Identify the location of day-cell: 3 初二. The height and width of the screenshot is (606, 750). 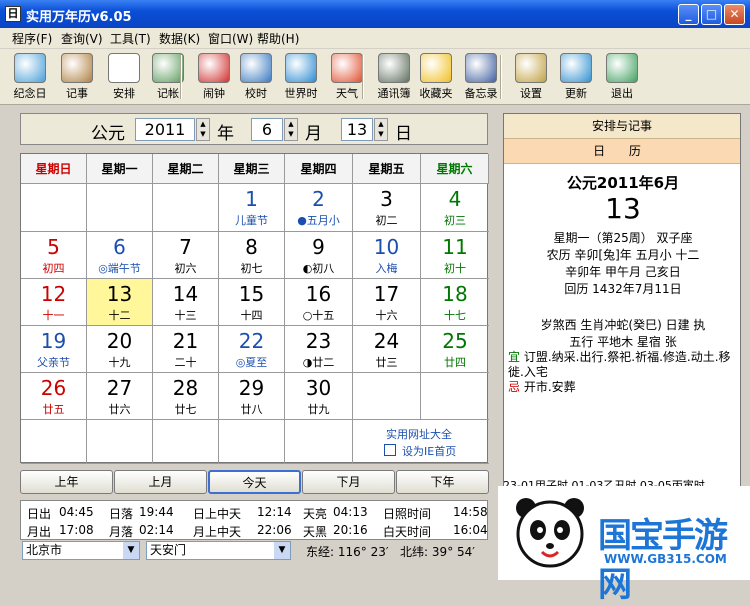
(387, 208).